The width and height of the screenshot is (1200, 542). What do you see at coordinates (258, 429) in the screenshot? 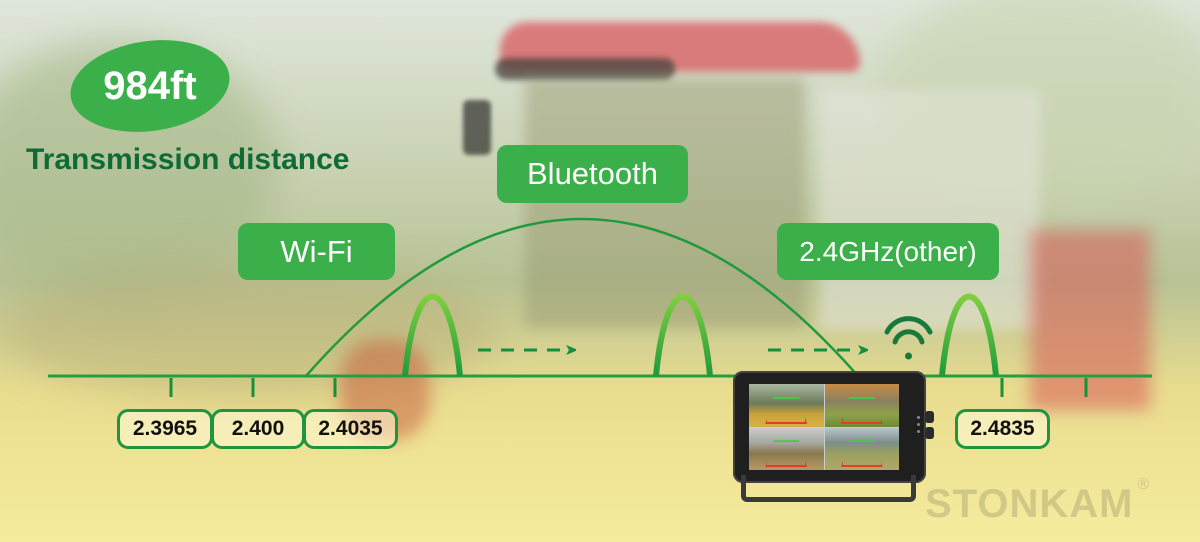
I see `tick-label: 2.400` at bounding box center [258, 429].